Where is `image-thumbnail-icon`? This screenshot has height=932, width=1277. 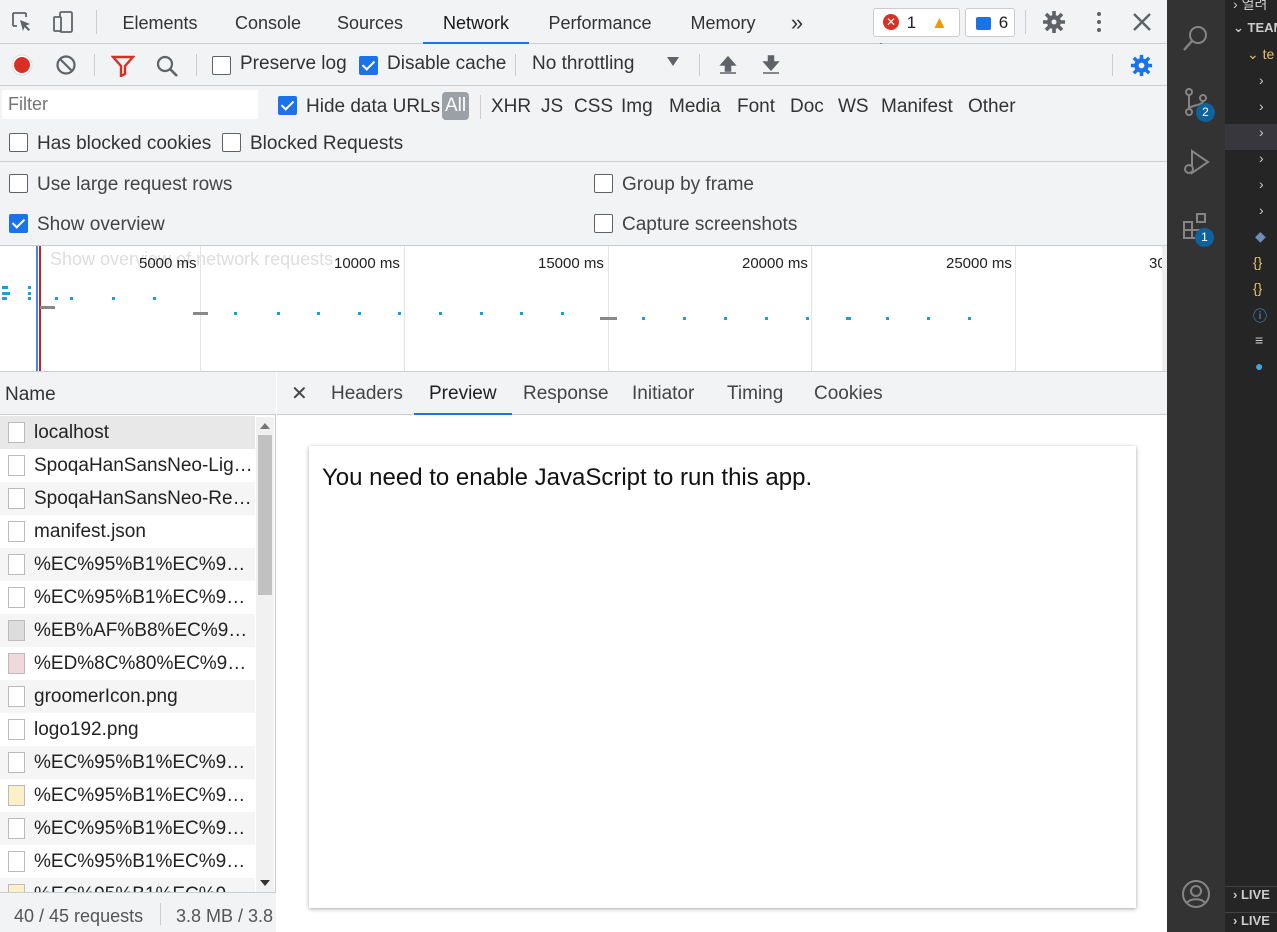 image-thumbnail-icon is located at coordinates (16, 888).